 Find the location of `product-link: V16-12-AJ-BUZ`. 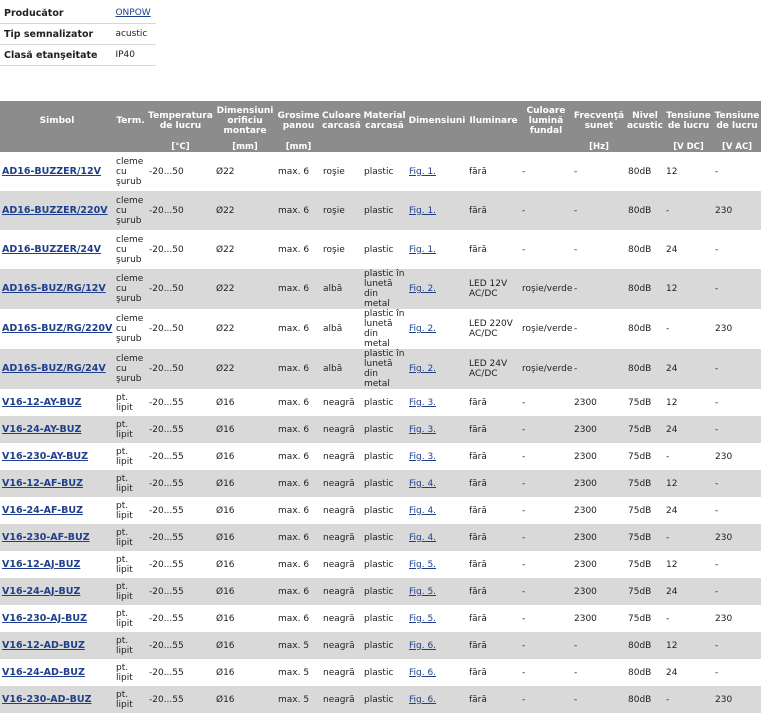

product-link: V16-12-AJ-BUZ is located at coordinates (41, 564).